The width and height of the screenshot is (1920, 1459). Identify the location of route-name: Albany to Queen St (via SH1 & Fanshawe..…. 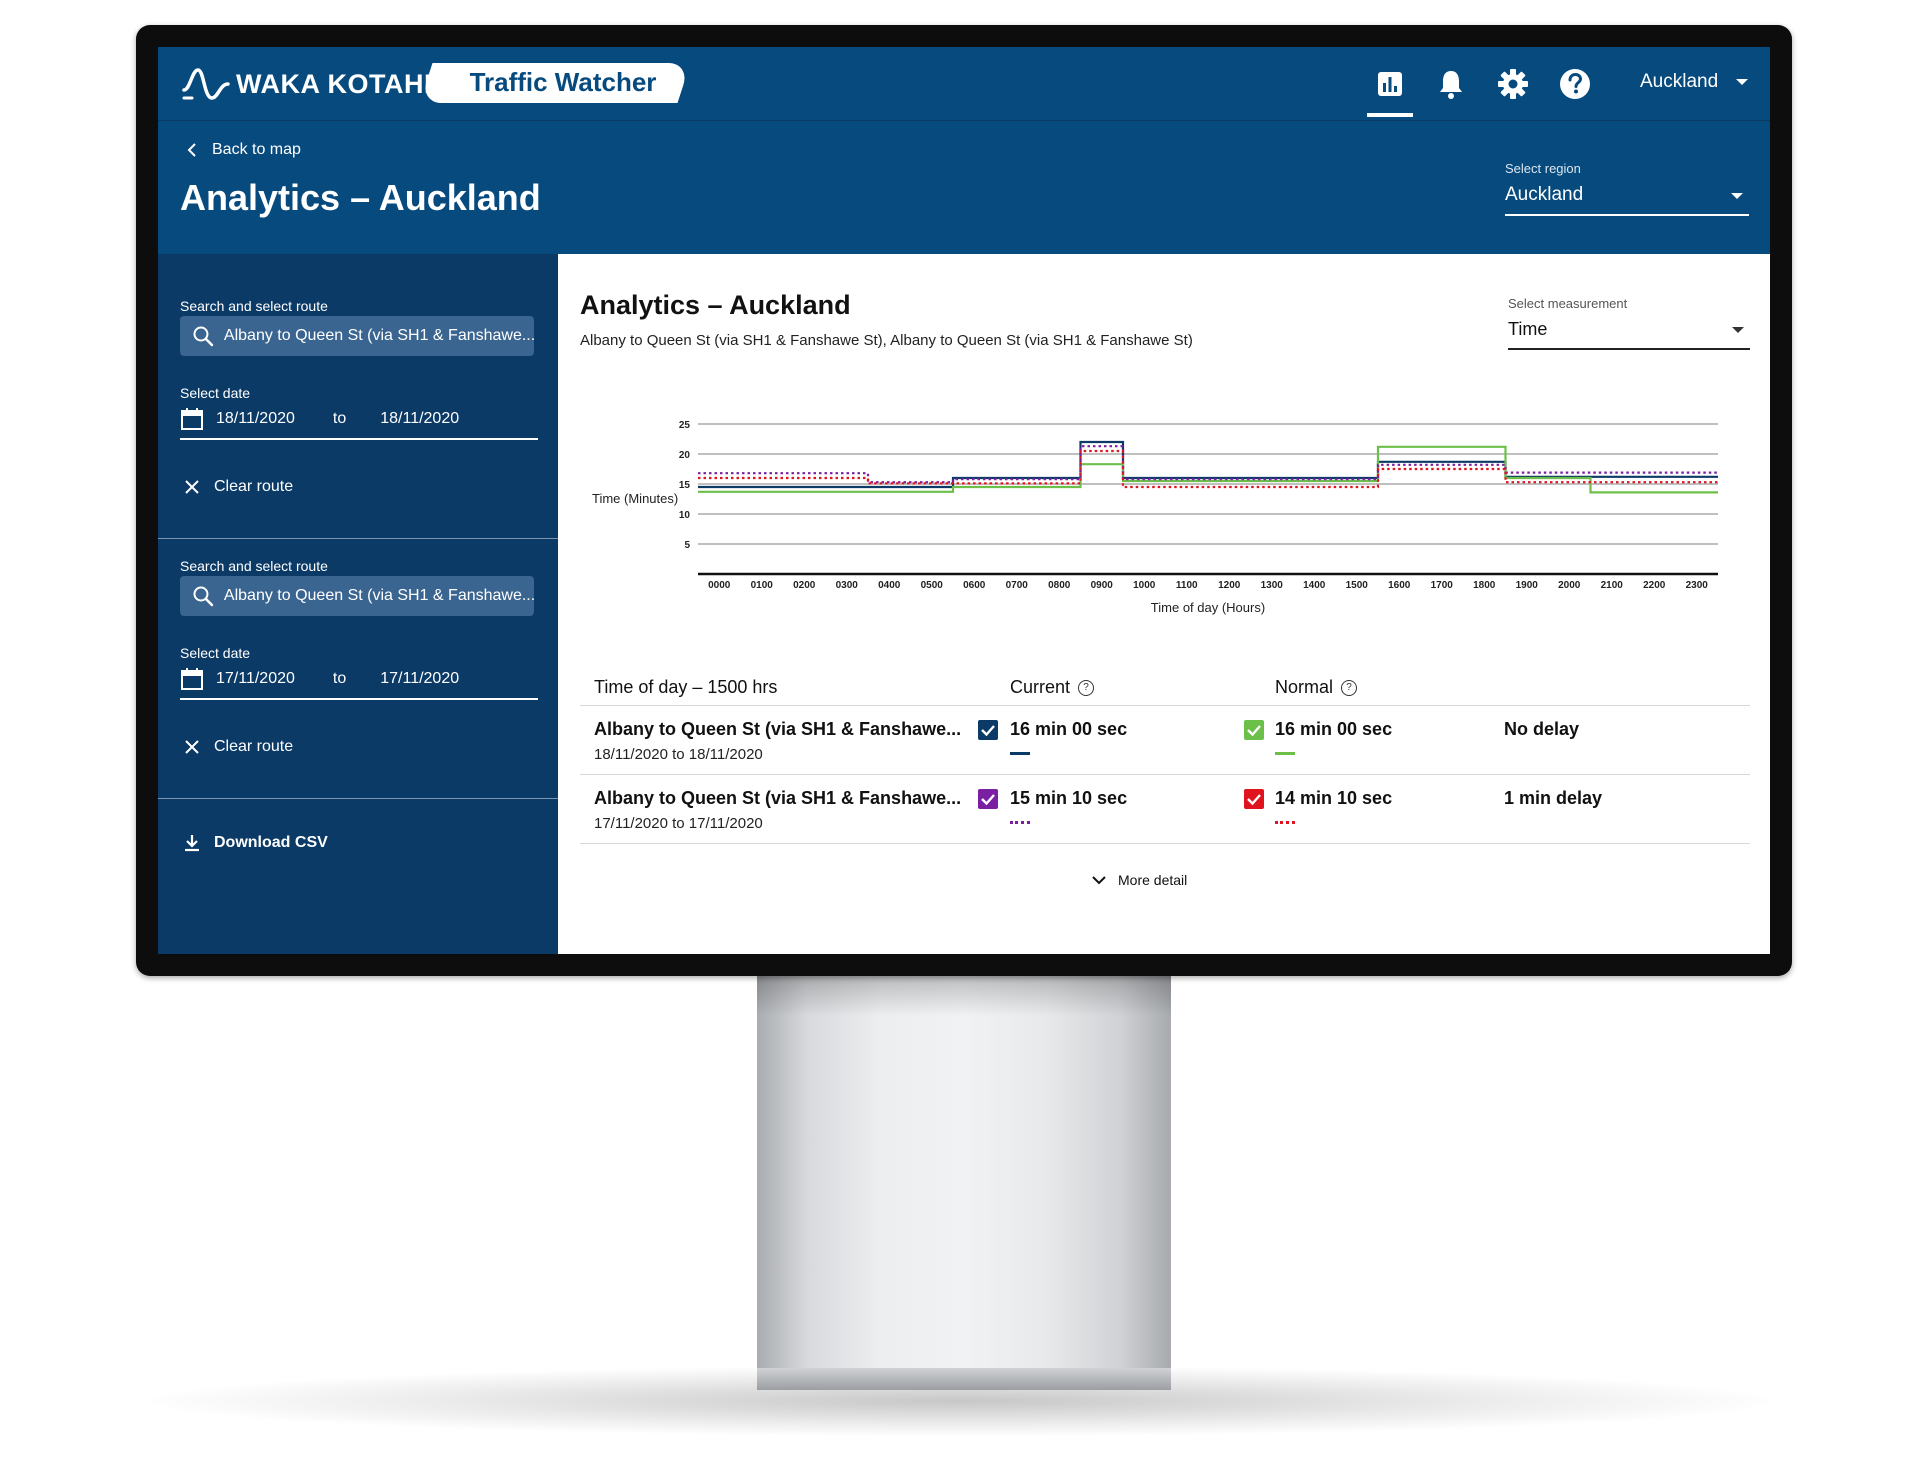
(778, 729).